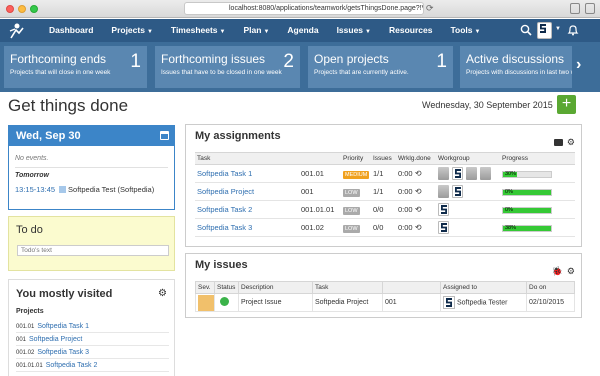 This screenshot has width=600, height=376. I want to click on worklog-value: 0:00, so click(405, 191).